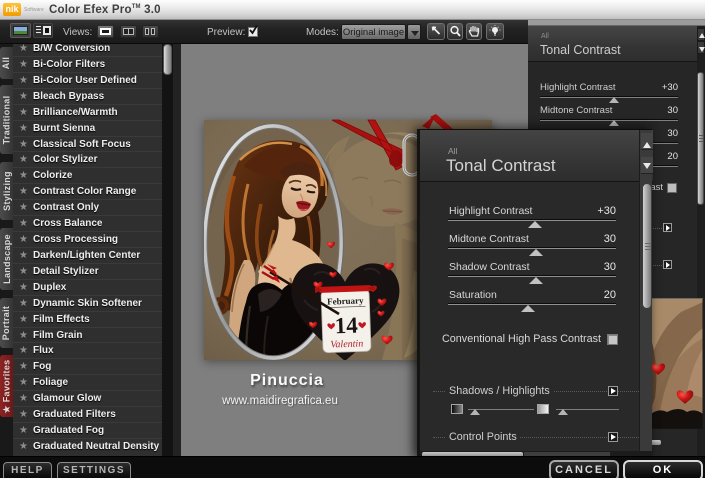 The image size is (705, 478). What do you see at coordinates (345, 300) in the screenshot?
I see `svg-text: February` at bounding box center [345, 300].